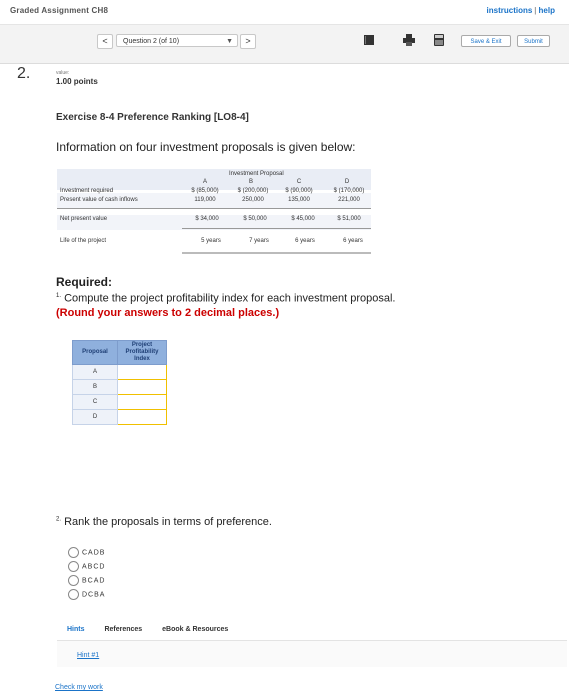  What do you see at coordinates (95, 387) in the screenshot?
I see `pi-row-label: B` at bounding box center [95, 387].